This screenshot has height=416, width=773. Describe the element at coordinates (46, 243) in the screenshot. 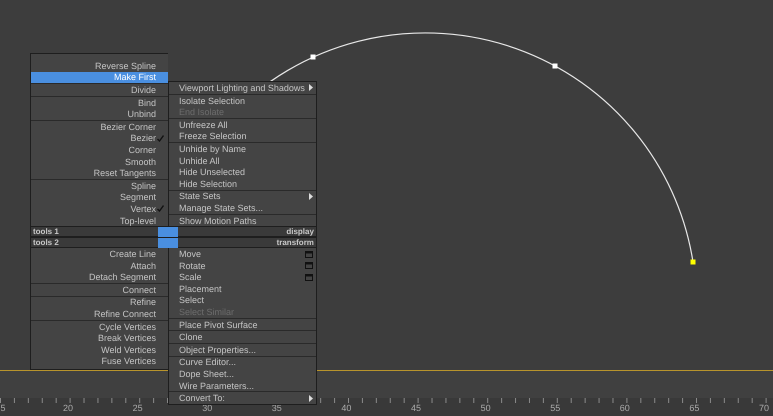

I see `quad-title: tools 2` at that location.